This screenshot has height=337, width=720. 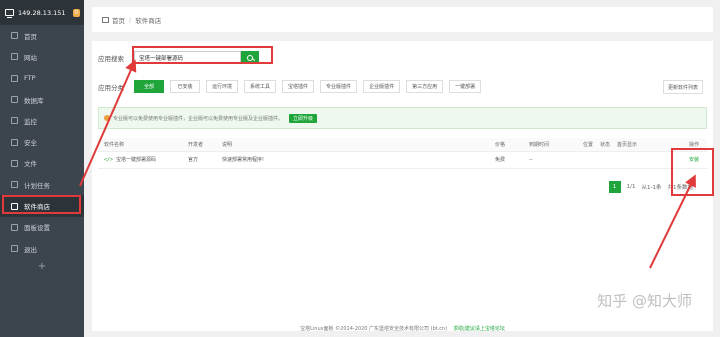 What do you see at coordinates (672, 221) in the screenshot?
I see `arrow-to-install` at bounding box center [672, 221].